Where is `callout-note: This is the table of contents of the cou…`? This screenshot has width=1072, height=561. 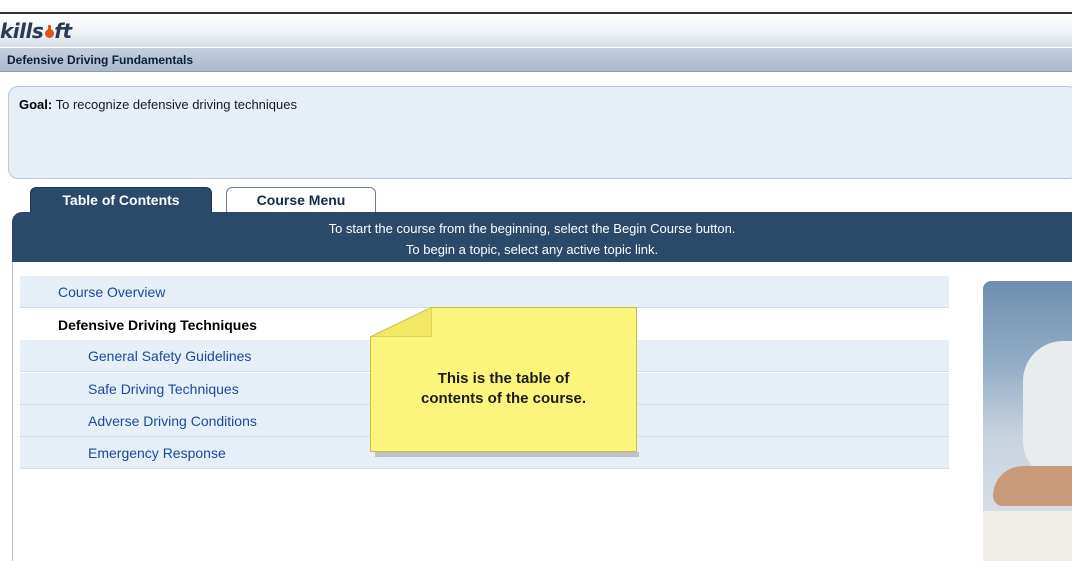
callout-note: This is the table of contents of the cou… is located at coordinates (504, 382).